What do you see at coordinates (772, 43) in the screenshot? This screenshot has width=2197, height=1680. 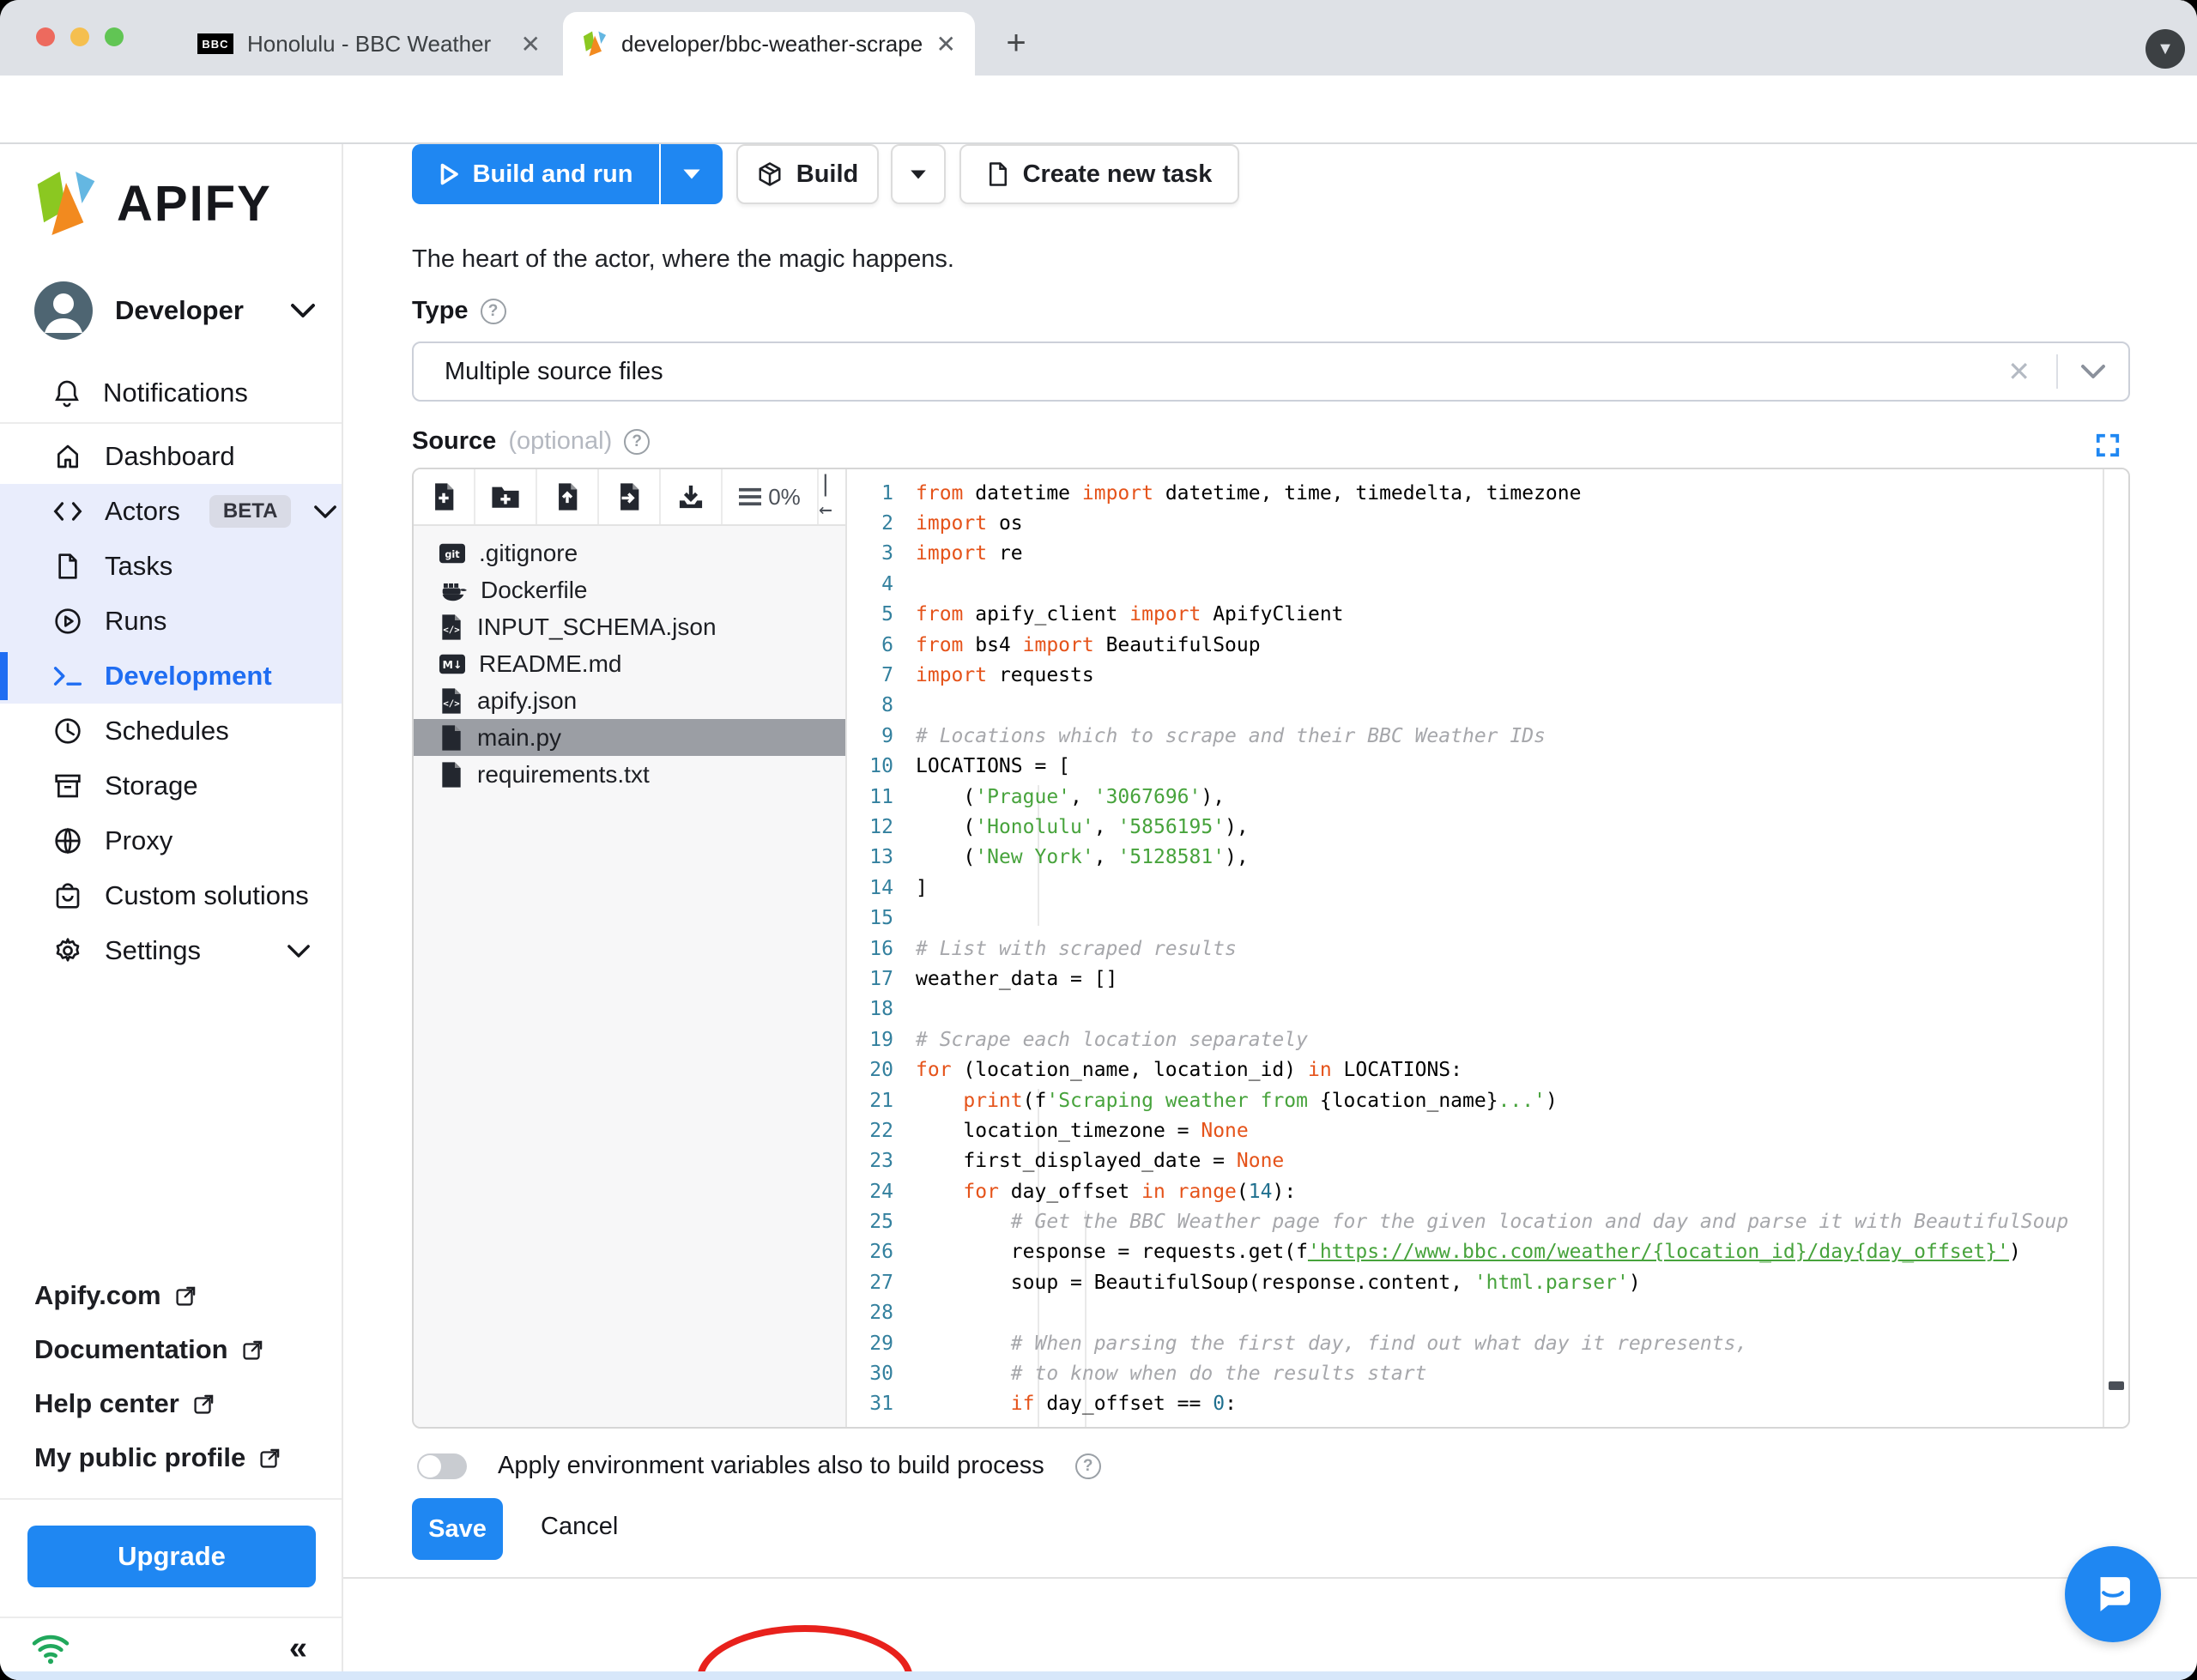 I see `tab-title: developer/bbc-weather-scrape` at bounding box center [772, 43].